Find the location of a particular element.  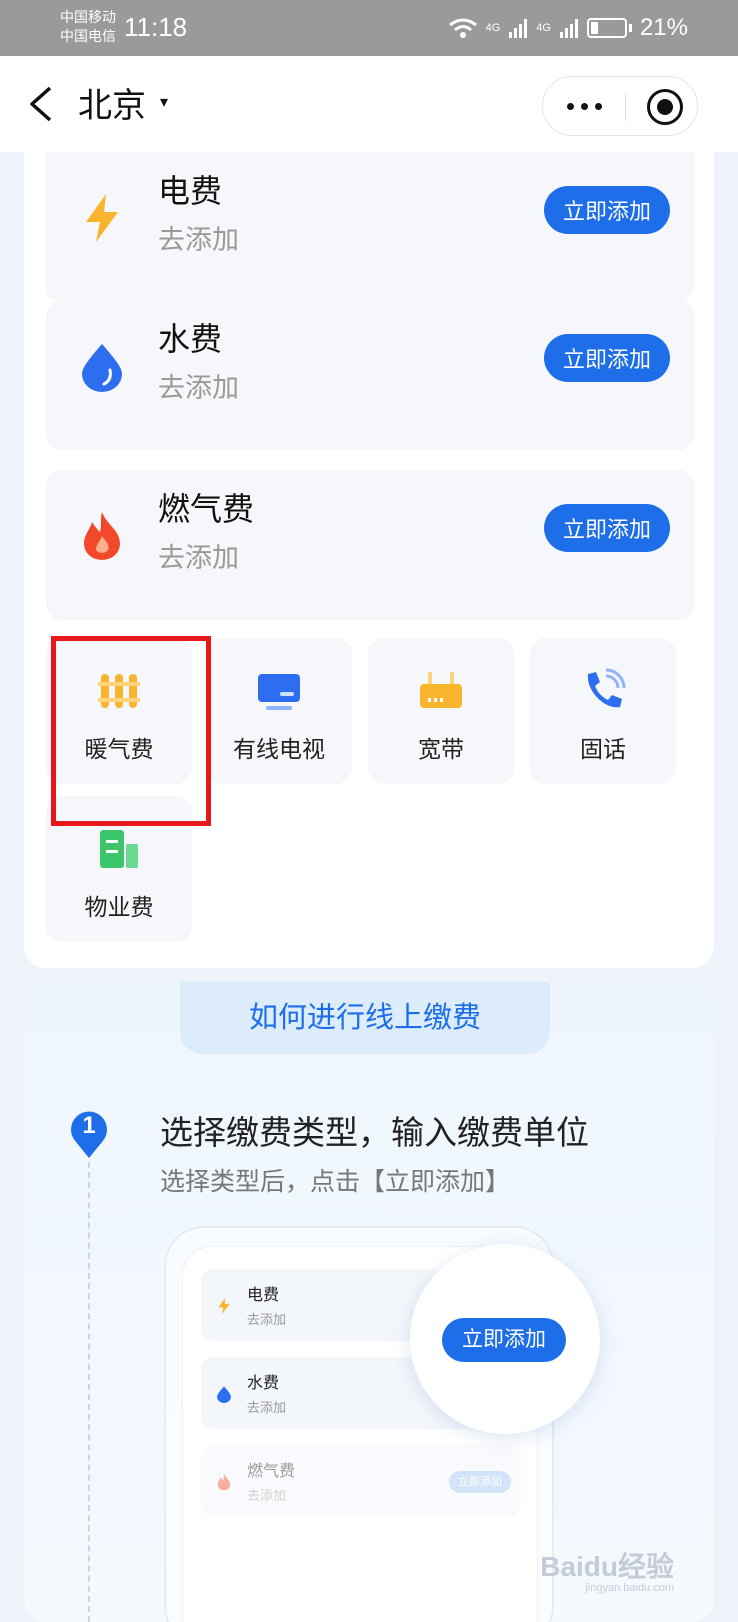

signal-label-2: 4G is located at coordinates (543, 27).